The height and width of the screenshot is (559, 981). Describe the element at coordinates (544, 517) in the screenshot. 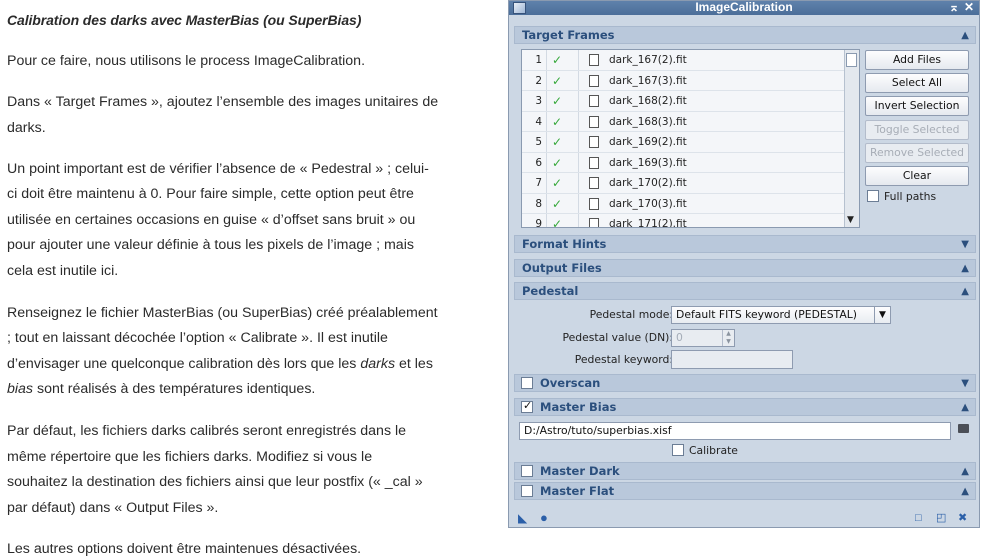

I see `apply-global-icon: ●` at that location.